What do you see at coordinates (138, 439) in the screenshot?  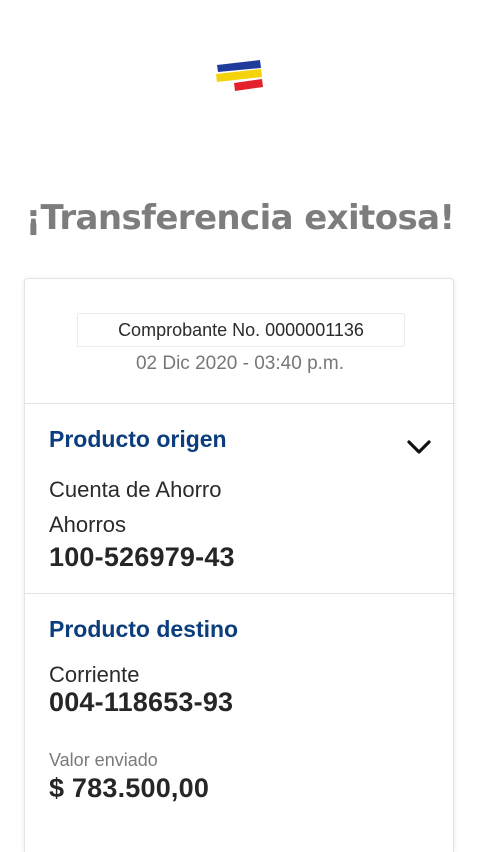 I see `origin-heading: Producto origen` at bounding box center [138, 439].